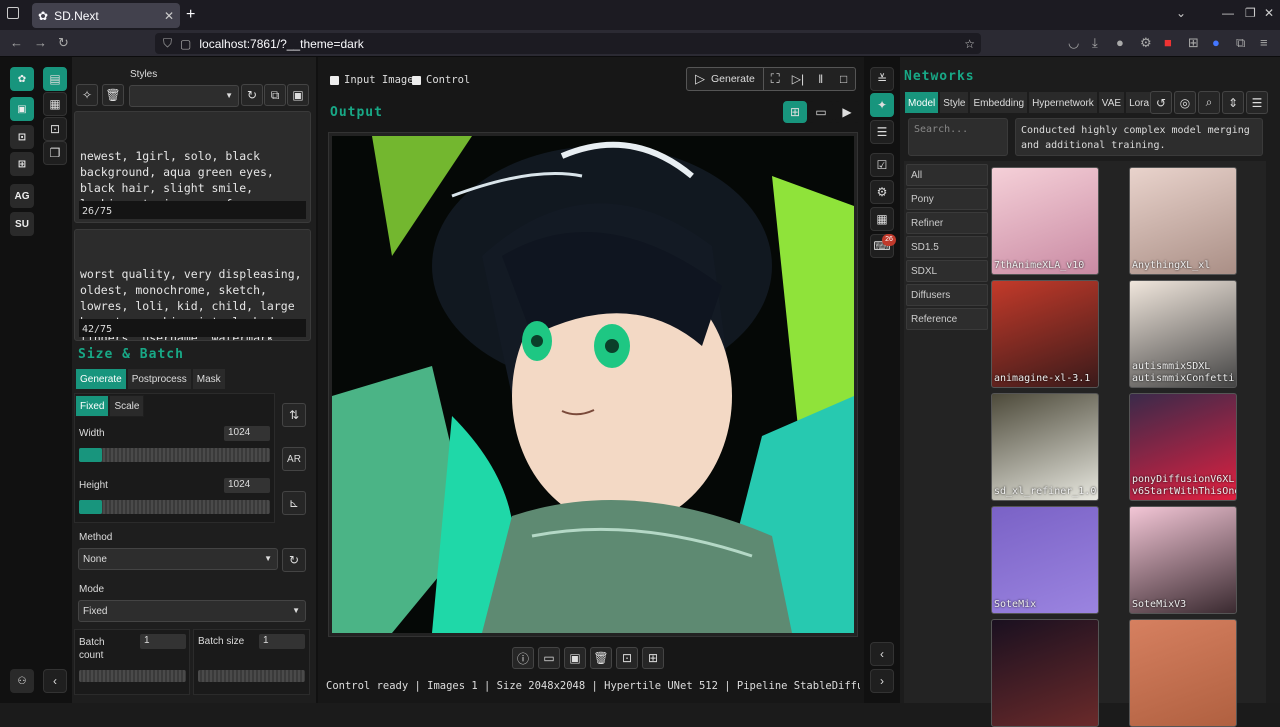 This screenshot has width=1280, height=727. What do you see at coordinates (1111, 102) in the screenshot?
I see `tab-vae: VAE` at bounding box center [1111, 102].